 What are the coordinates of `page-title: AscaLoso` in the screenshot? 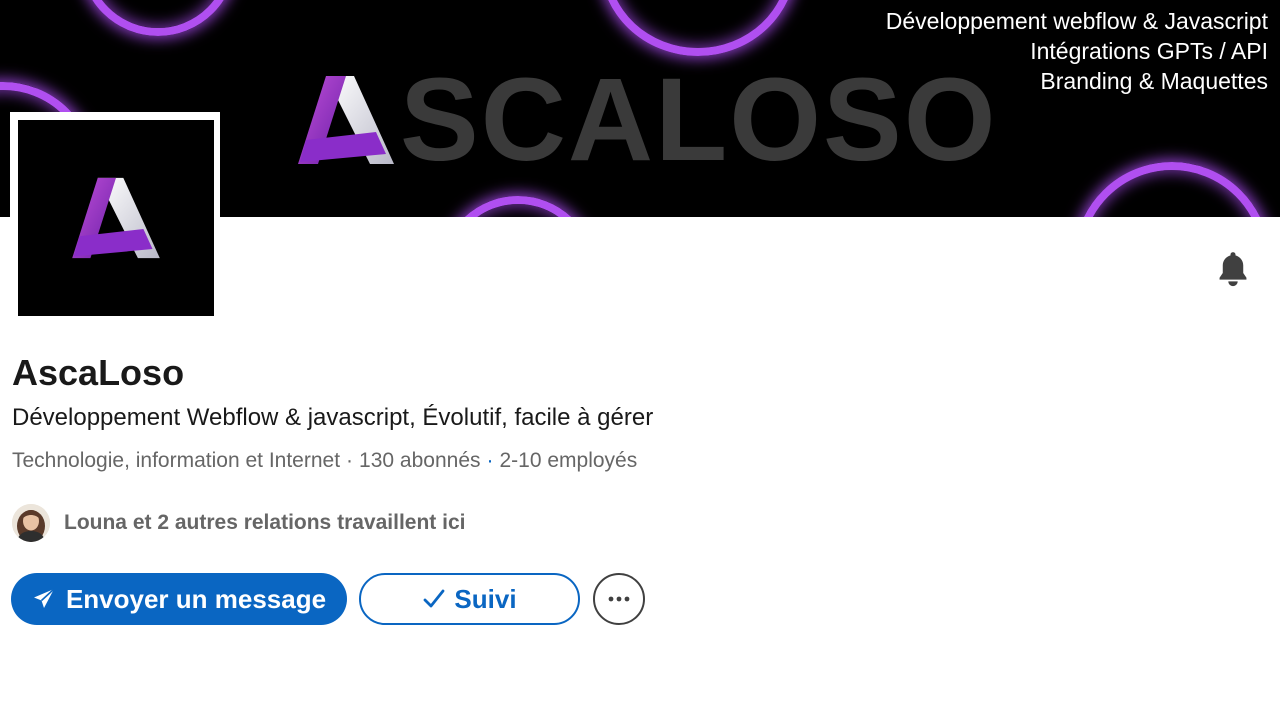 It's located at (98, 372).